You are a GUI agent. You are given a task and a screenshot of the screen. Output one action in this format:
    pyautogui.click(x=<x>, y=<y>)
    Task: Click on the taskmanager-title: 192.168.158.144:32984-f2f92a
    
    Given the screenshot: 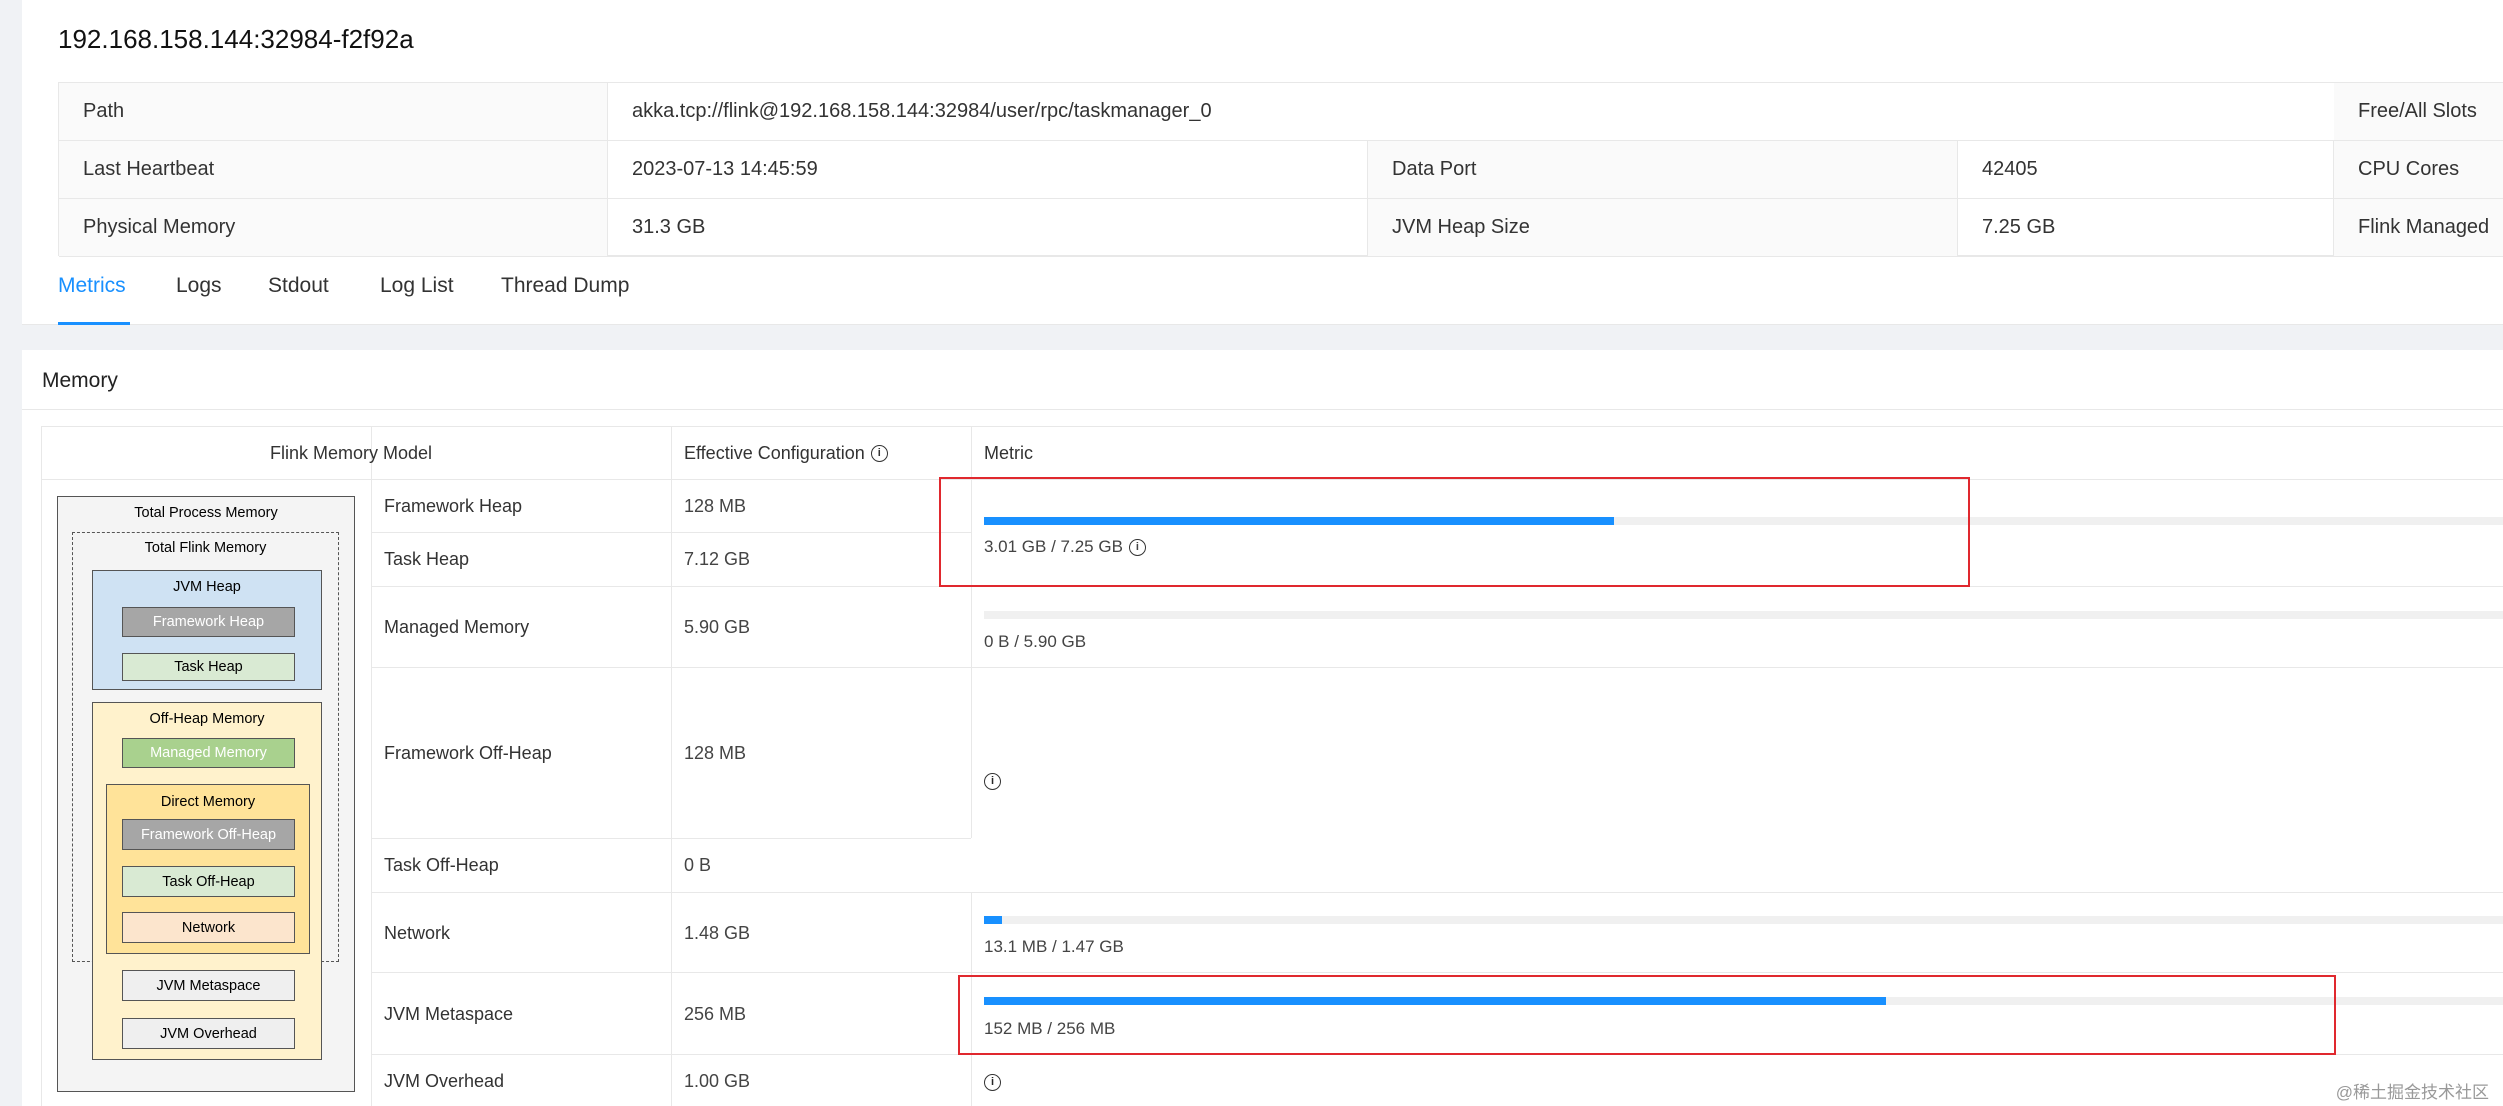 What is the action you would take?
    pyautogui.click(x=236, y=39)
    